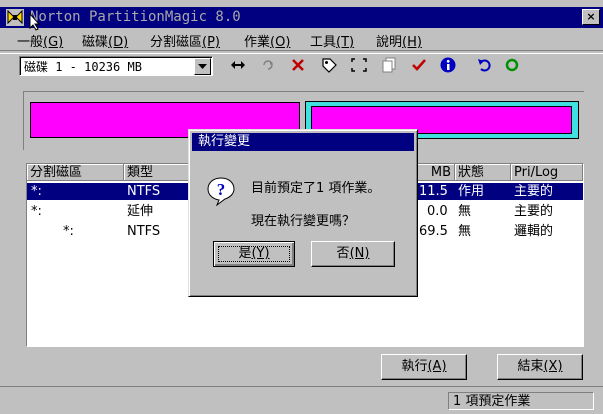 The width and height of the screenshot is (603, 414). Describe the element at coordinates (399, 40) in the screenshot. I see `menu-help: 說明(H)` at that location.